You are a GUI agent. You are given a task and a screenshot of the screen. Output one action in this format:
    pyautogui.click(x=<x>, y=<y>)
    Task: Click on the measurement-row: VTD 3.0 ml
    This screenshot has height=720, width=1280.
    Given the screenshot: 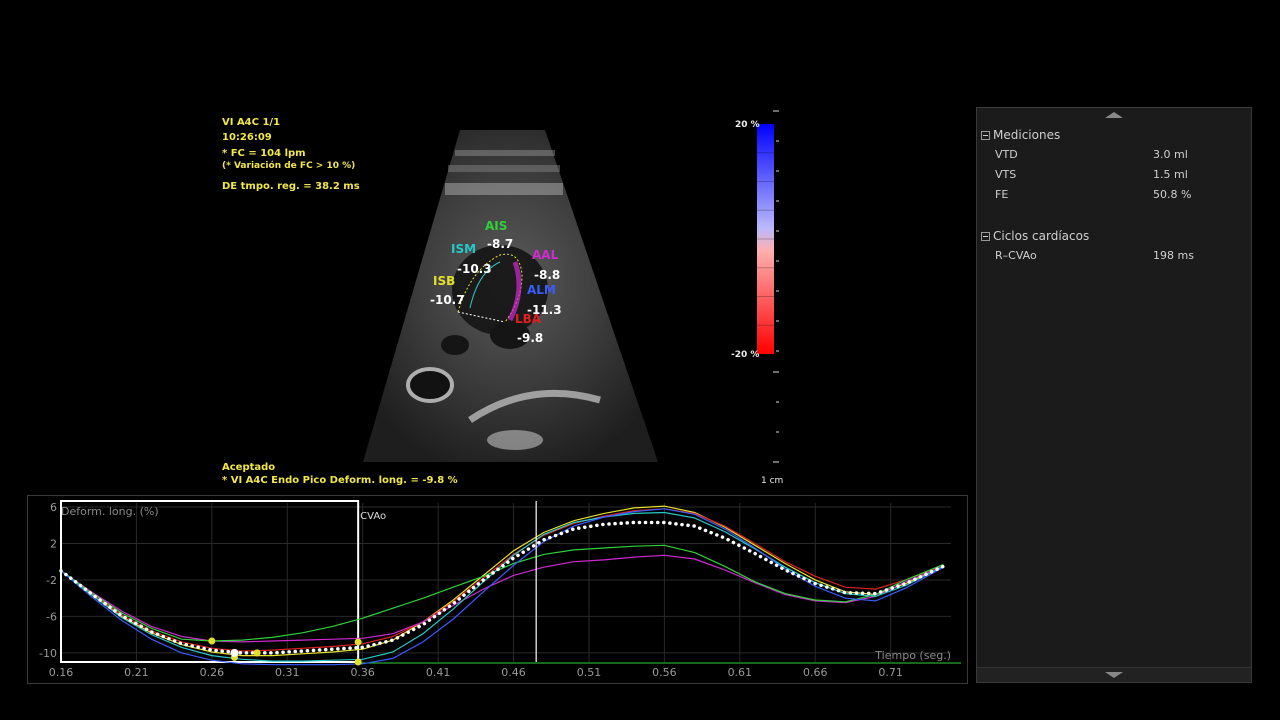 What is the action you would take?
    pyautogui.click(x=1091, y=154)
    